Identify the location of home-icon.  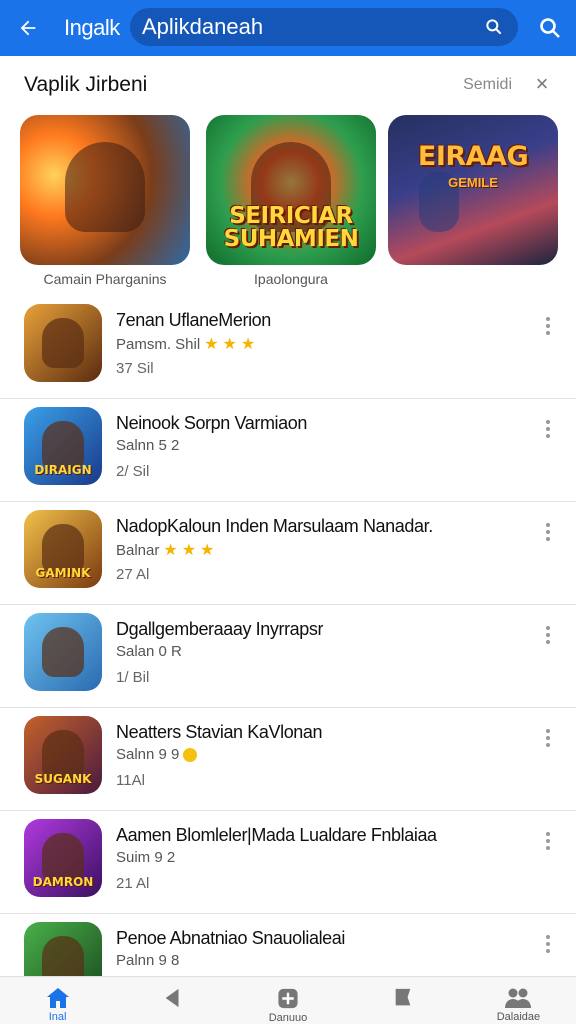
(57, 998).